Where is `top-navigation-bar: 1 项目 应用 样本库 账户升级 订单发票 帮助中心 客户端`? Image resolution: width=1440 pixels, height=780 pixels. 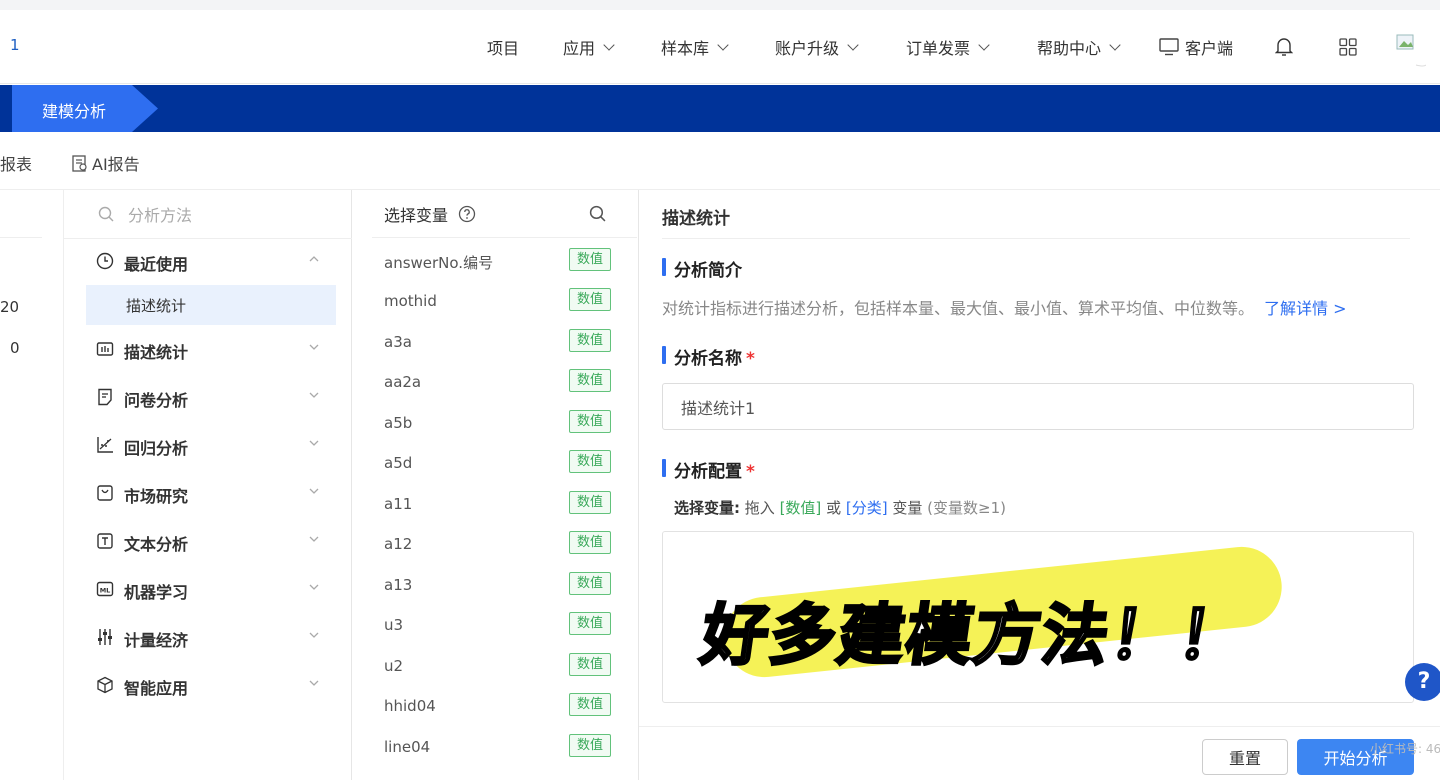
top-navigation-bar: 1 项目 应用 样本库 账户升级 订单发票 帮助中心 客户端 is located at coordinates (720, 47).